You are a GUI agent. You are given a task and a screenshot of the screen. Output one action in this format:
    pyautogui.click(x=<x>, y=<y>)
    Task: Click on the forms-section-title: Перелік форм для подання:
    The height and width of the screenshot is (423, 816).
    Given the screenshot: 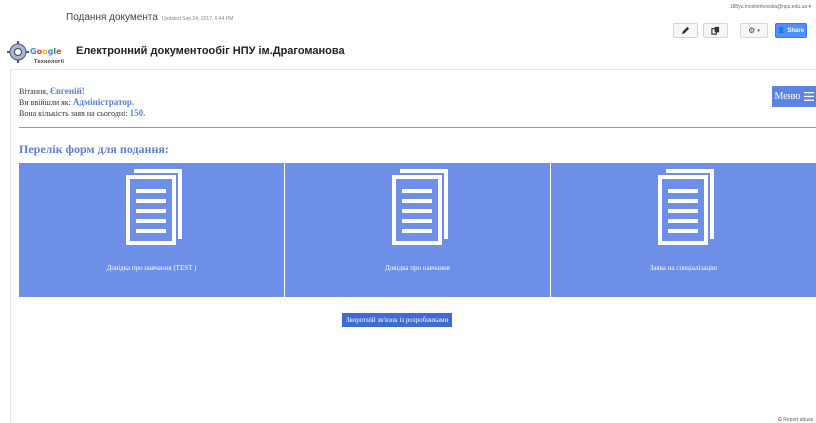 What is the action you would take?
    pyautogui.click(x=94, y=149)
    